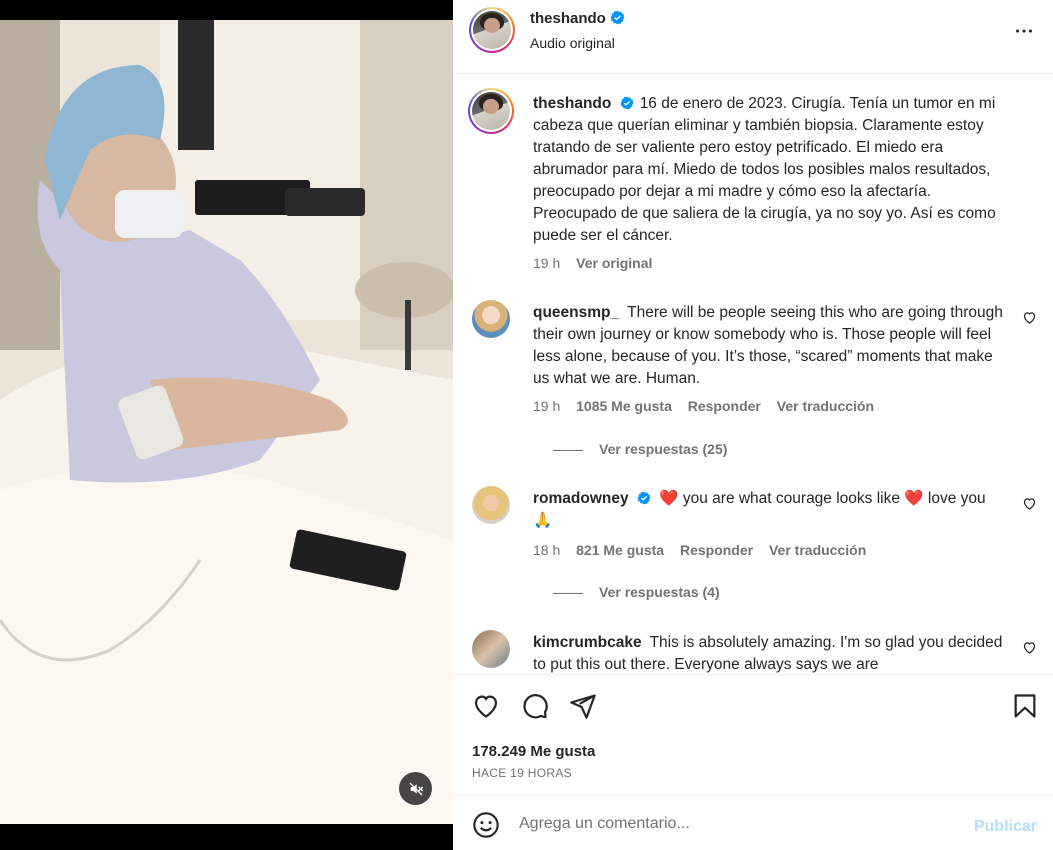 The width and height of the screenshot is (1053, 850). Describe the element at coordinates (620, 550) in the screenshot. I see `comment-likes: 821 Me gusta` at that location.